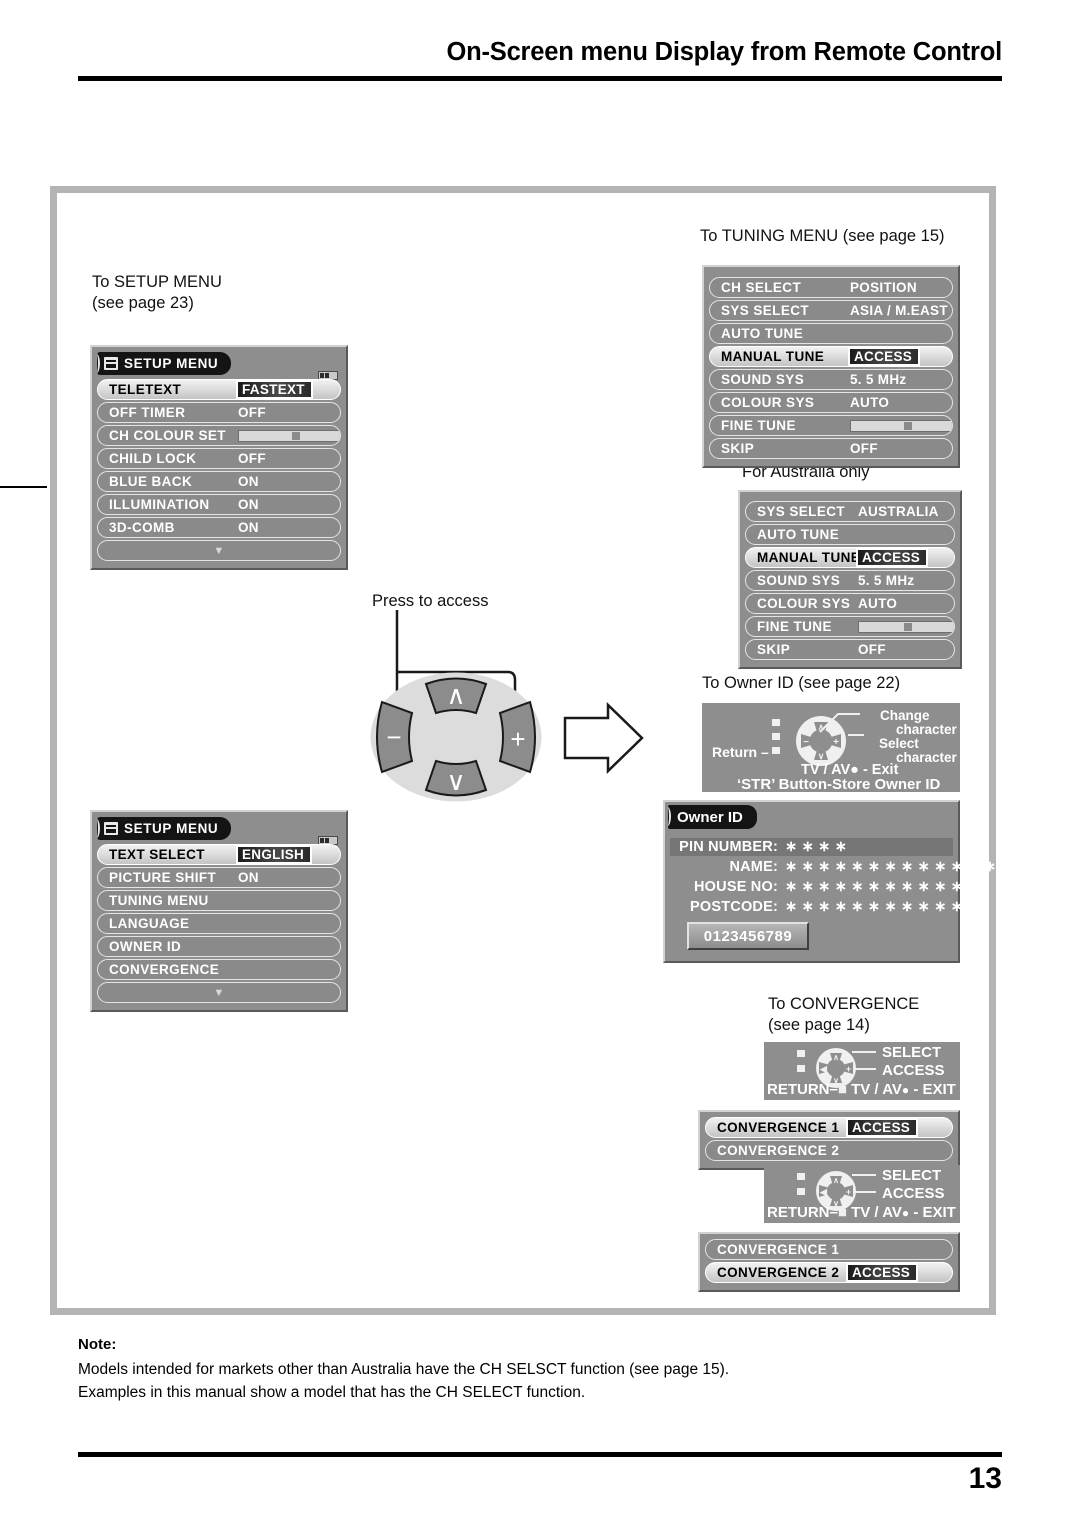  Describe the element at coordinates (913, 1193) in the screenshot. I see `convergence-hint-access-2: ACCESS` at that location.